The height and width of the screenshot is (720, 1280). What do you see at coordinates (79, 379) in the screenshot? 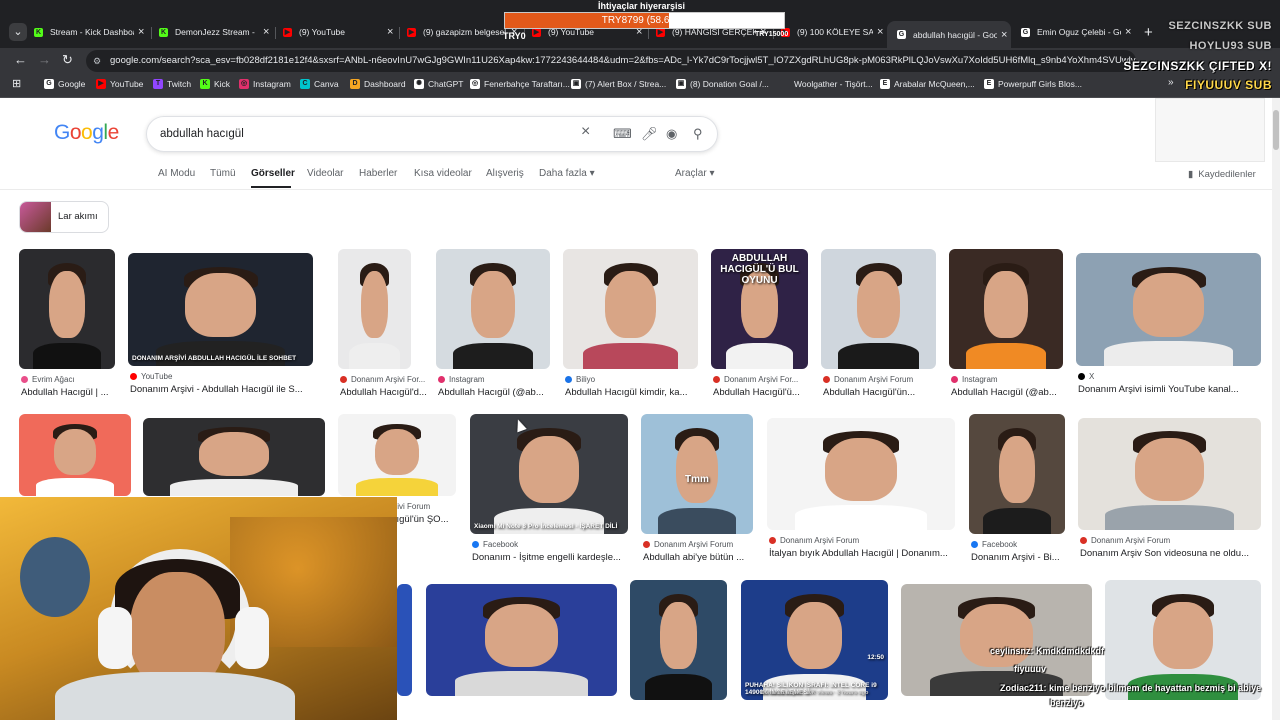
I see `result-source: Evrim Ağacı` at bounding box center [79, 379].